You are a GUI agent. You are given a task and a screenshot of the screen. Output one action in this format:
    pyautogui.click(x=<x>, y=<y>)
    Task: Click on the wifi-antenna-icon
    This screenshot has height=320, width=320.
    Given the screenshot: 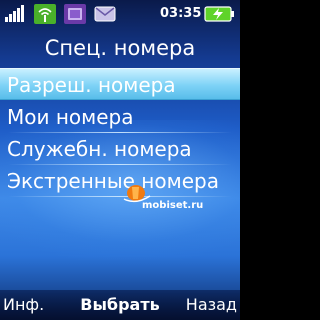 What is the action you would take?
    pyautogui.click(x=45, y=14)
    